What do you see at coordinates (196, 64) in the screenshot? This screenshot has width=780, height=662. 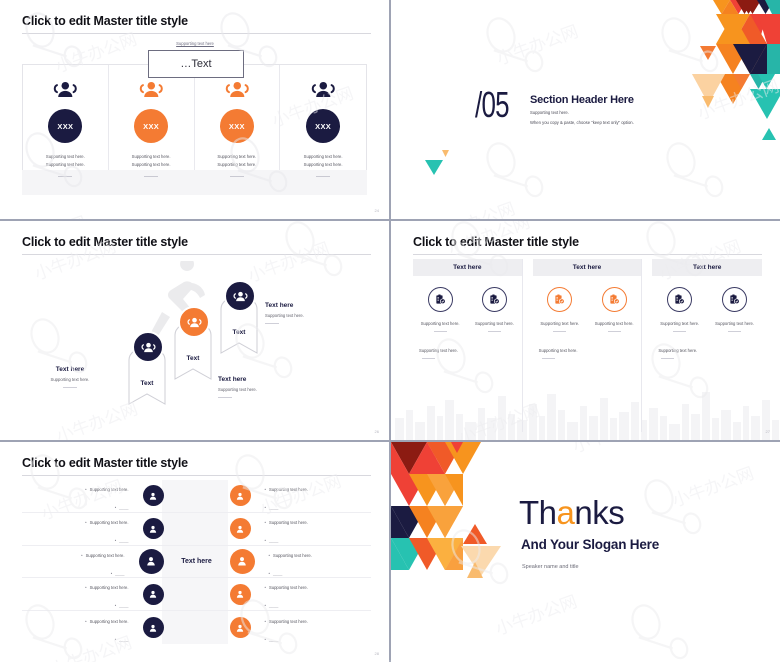 I see `callout-textbox: …Text` at bounding box center [196, 64].